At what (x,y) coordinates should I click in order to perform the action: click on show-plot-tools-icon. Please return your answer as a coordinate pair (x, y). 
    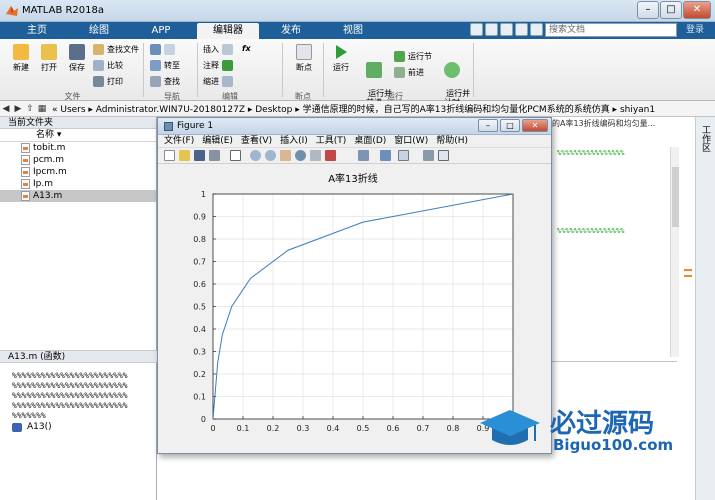
    Looking at the image, I should click on (443, 155).